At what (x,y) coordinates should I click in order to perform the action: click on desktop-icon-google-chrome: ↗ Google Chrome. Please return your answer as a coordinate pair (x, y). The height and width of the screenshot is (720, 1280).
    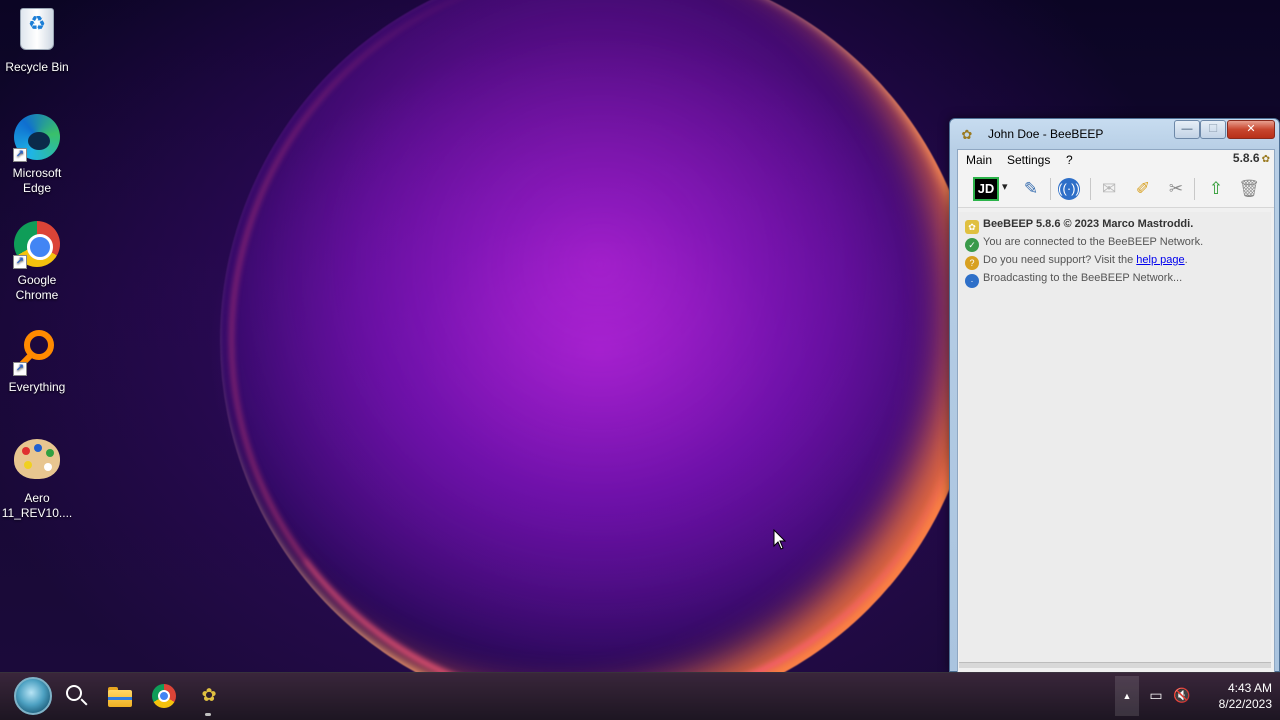
    Looking at the image, I should click on (37, 262).